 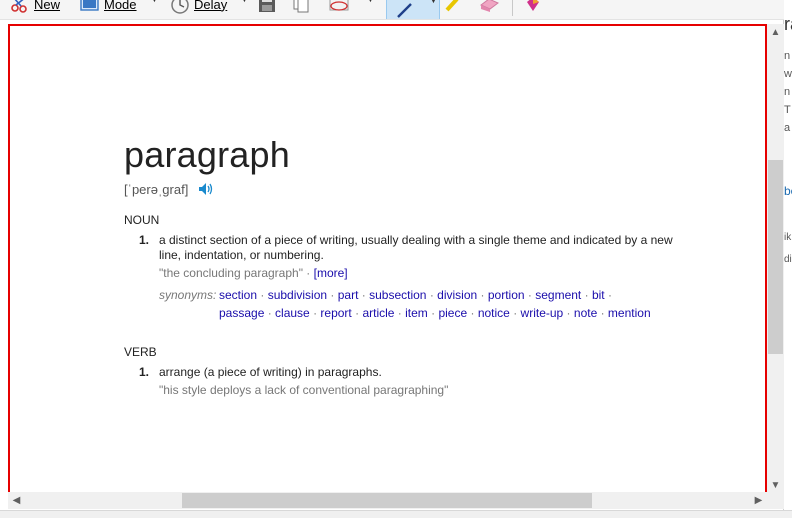 I want to click on pronunciation: [ˈperəˌɡraf], so click(x=156, y=189).